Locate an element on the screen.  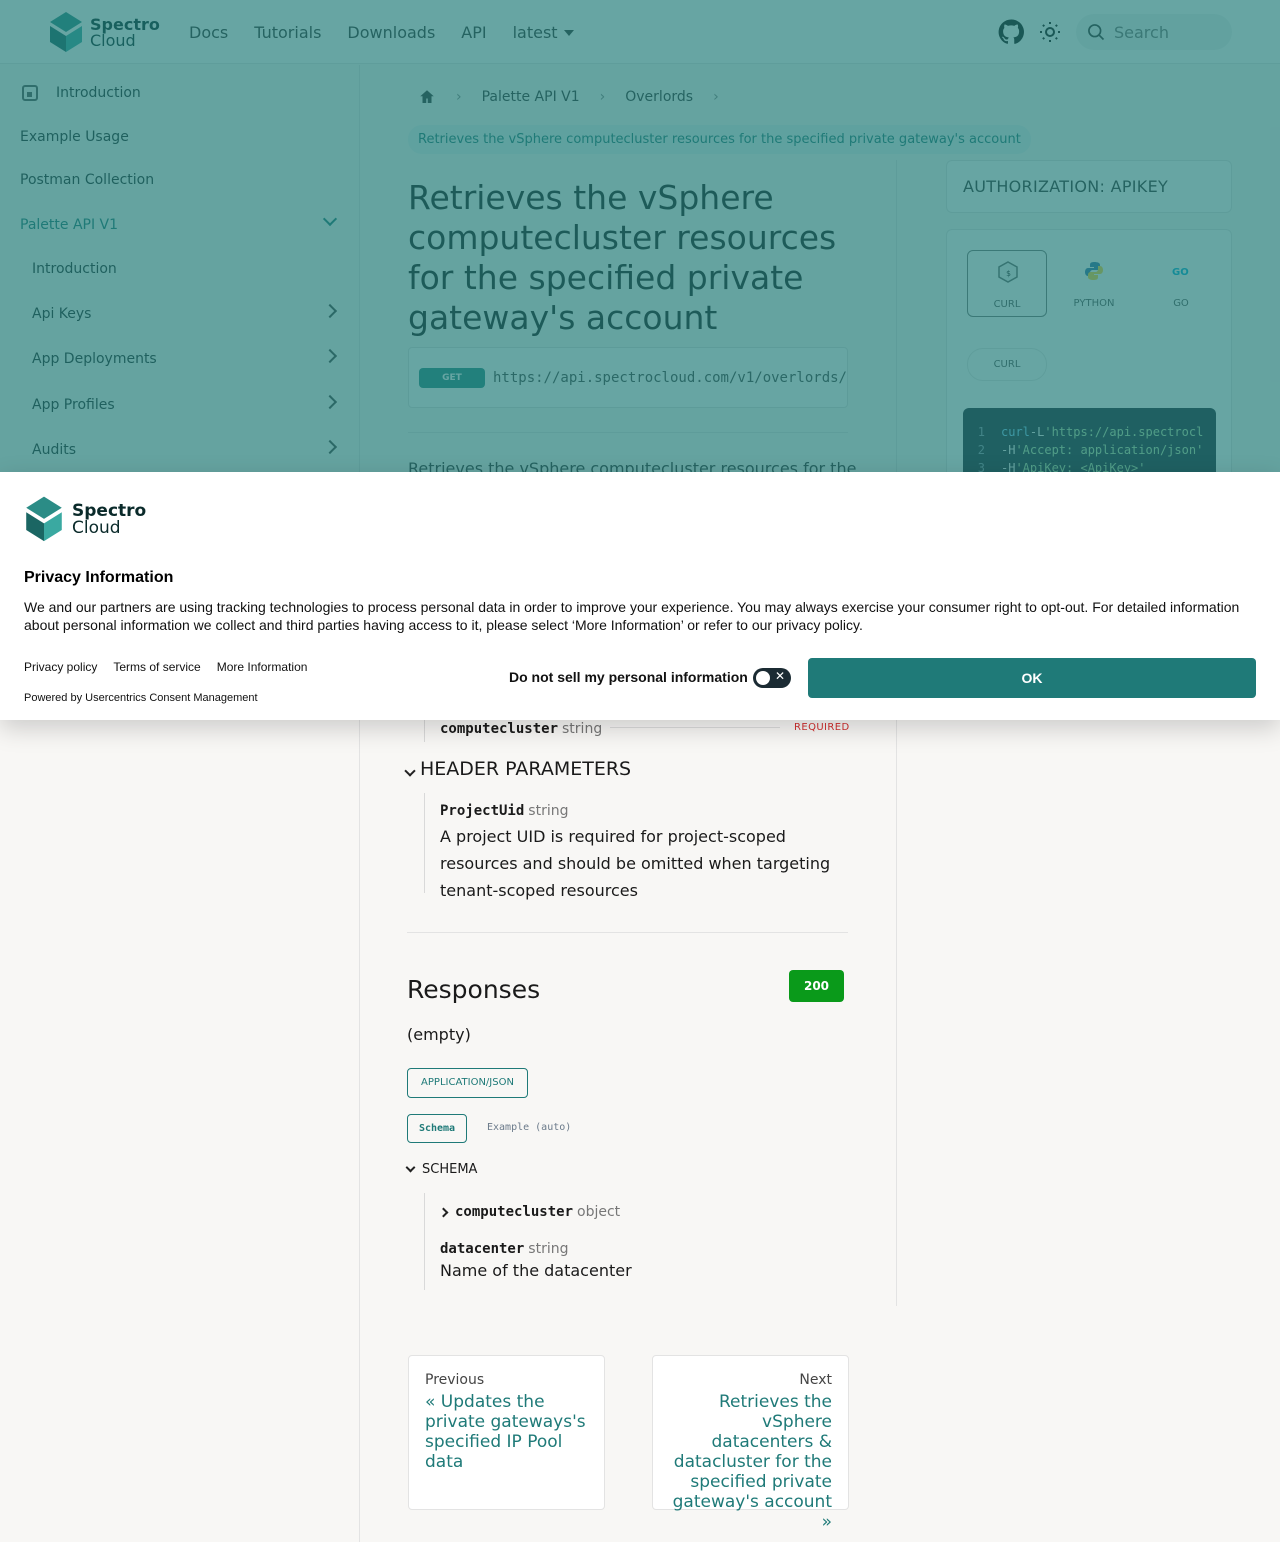
code-token: -H is located at coordinates (1008, 450).